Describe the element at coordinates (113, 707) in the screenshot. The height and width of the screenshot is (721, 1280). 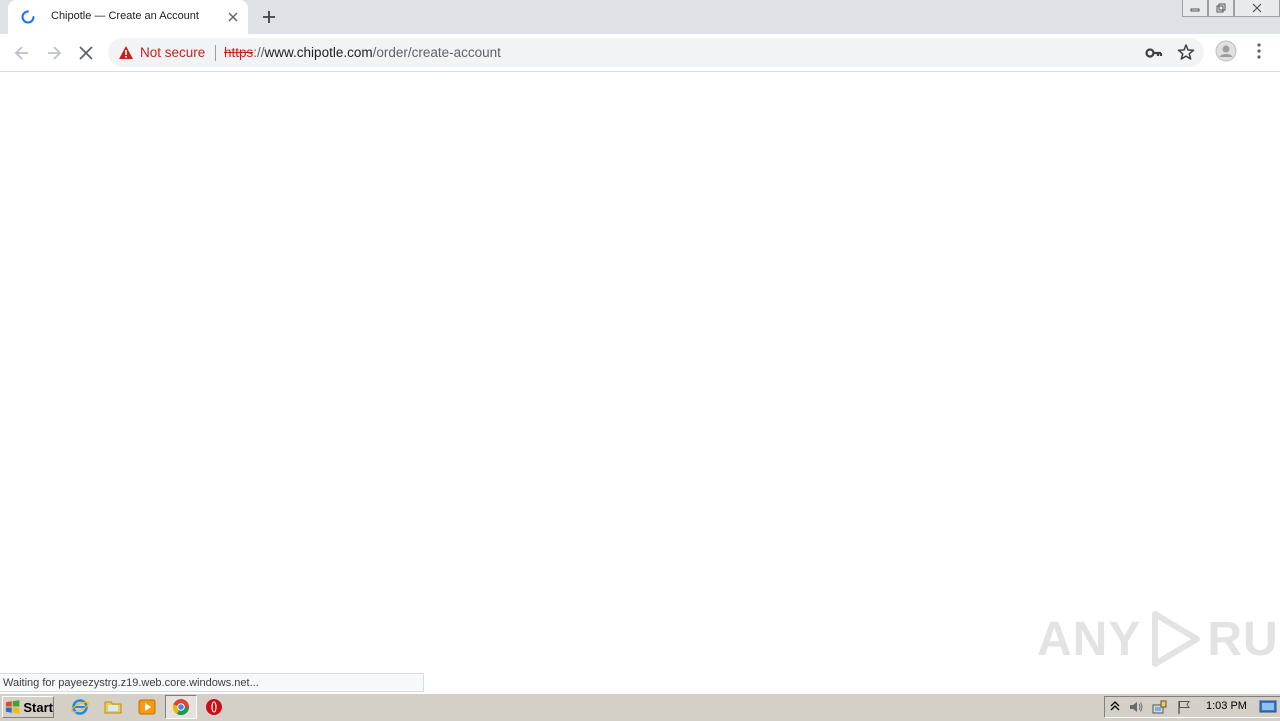
I see `folder-icon` at that location.